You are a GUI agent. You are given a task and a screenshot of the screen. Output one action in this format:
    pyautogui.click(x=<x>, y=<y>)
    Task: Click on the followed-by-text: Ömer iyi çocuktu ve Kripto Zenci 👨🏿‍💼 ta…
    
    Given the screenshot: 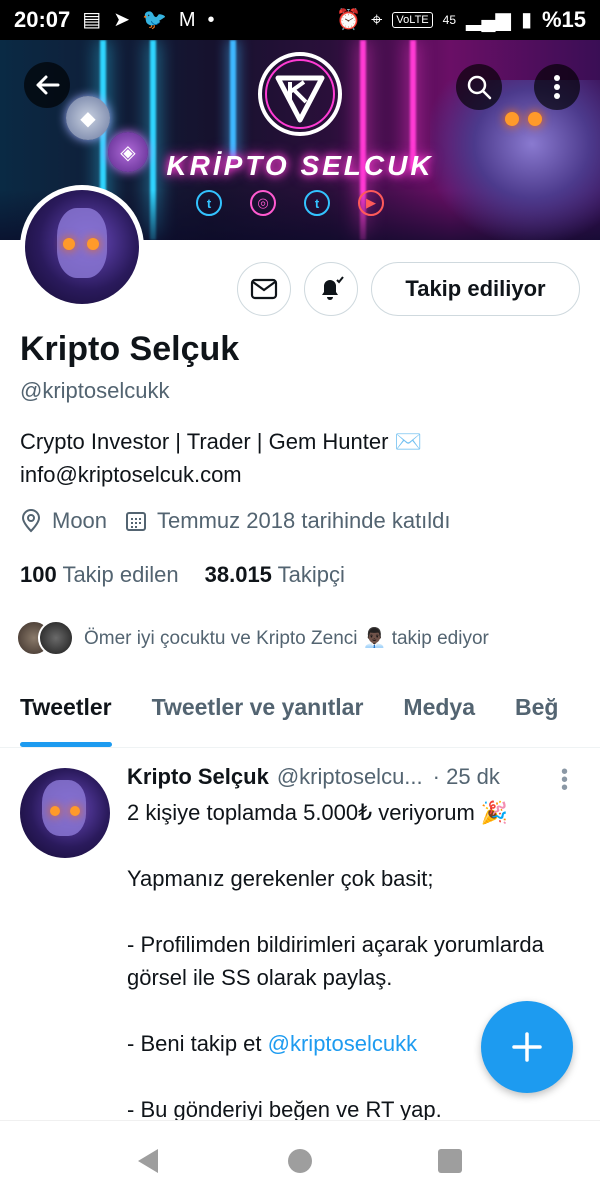 What is the action you would take?
    pyautogui.click(x=286, y=638)
    